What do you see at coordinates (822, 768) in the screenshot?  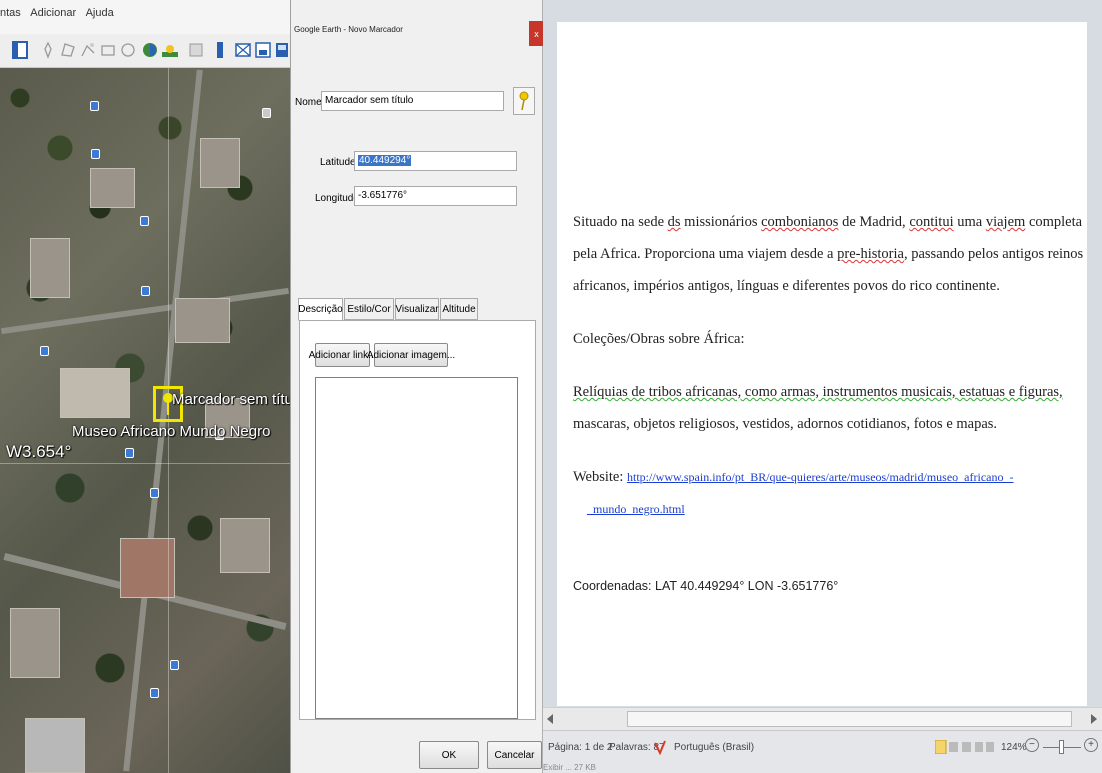 I see `window-edge-text: Exibir ... 27 KB` at bounding box center [822, 768].